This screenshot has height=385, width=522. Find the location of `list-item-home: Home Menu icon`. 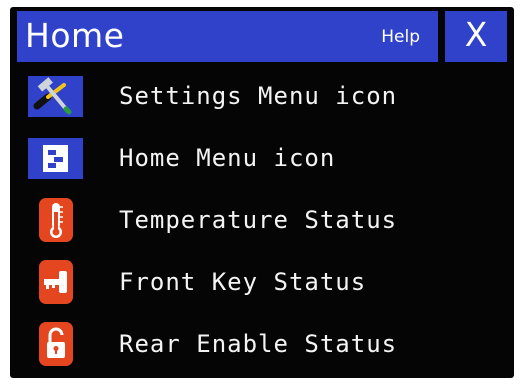

list-item-home: Home Menu icon is located at coordinates (262, 159).